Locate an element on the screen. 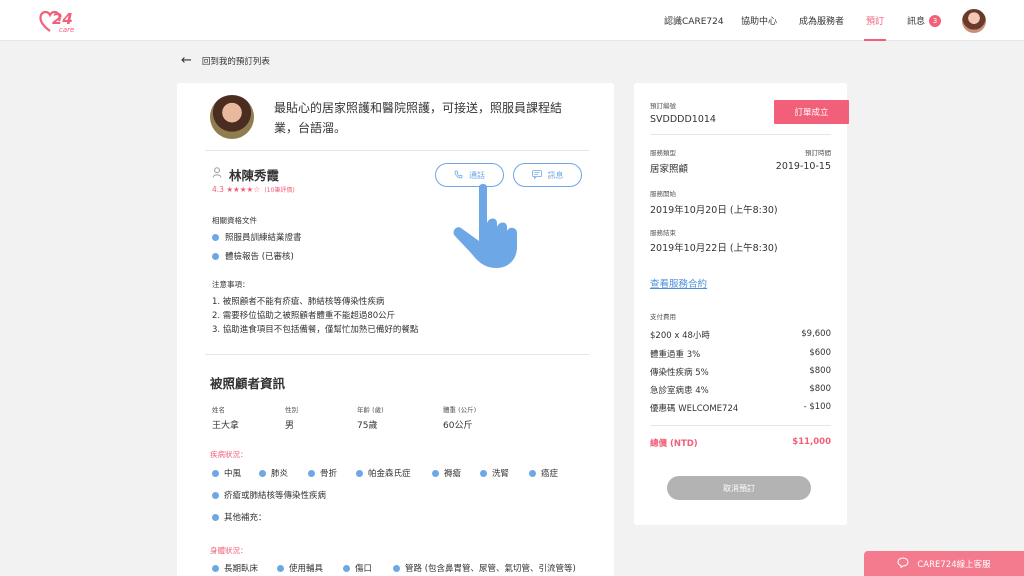 This screenshot has height=576, width=1024. disease-item: 肺炎 is located at coordinates (273, 473).